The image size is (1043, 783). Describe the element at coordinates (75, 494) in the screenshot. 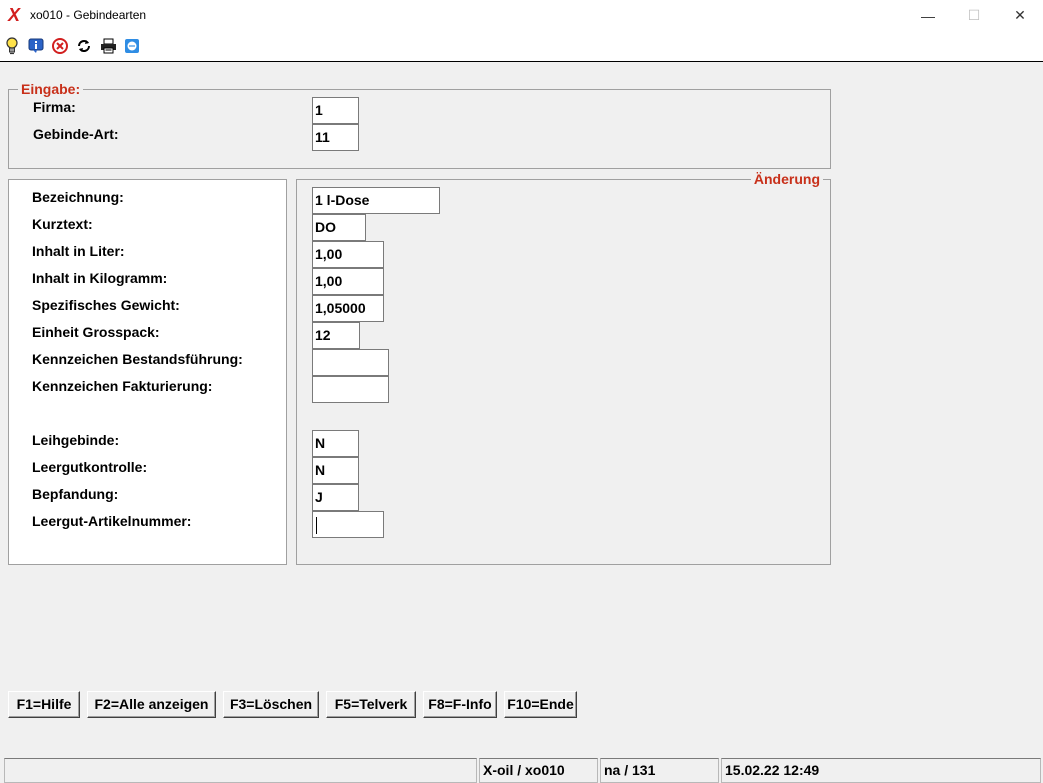

I see `bepfandung-label: Bepfandung:` at that location.